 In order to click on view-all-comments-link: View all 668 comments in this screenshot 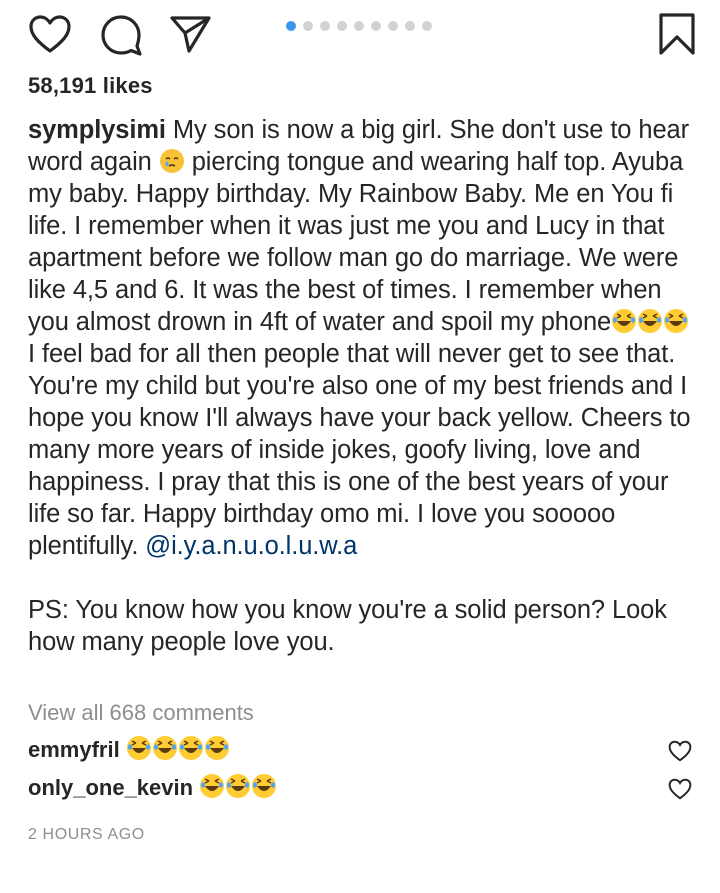, I will do `click(141, 713)`.